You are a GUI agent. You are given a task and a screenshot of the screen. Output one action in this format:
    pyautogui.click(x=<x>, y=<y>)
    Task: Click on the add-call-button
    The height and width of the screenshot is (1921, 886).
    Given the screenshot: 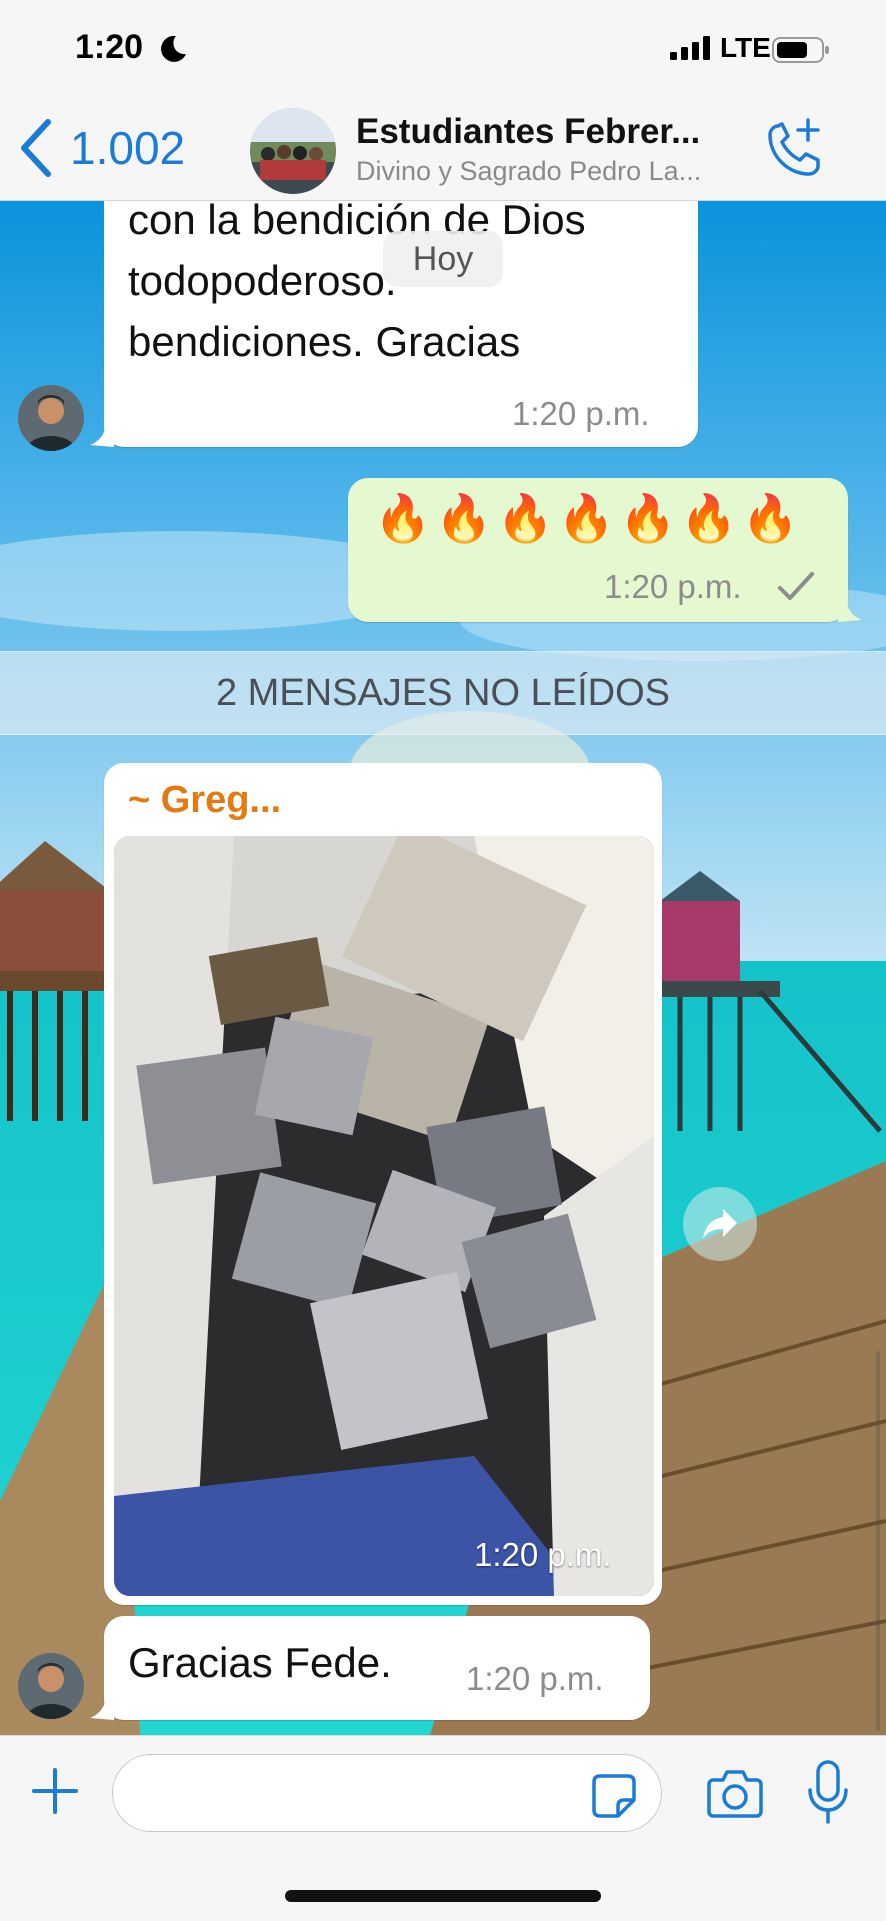 What is the action you would take?
    pyautogui.click(x=794, y=151)
    